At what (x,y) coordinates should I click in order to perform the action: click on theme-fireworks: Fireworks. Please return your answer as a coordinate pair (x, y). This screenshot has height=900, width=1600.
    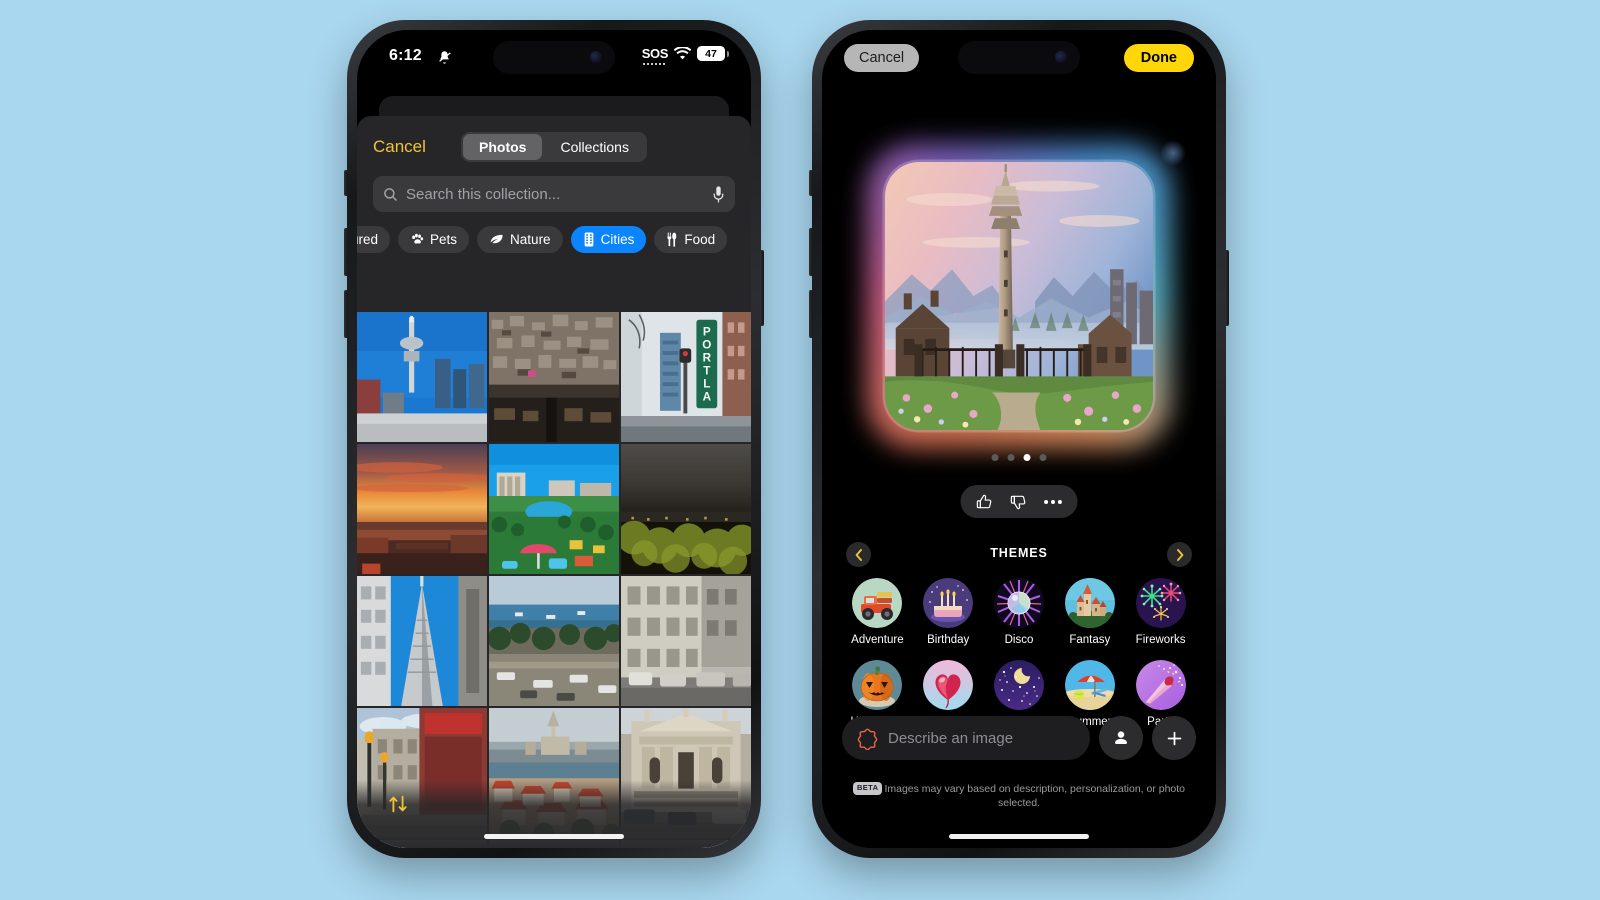
    Looking at the image, I should click on (1160, 612).